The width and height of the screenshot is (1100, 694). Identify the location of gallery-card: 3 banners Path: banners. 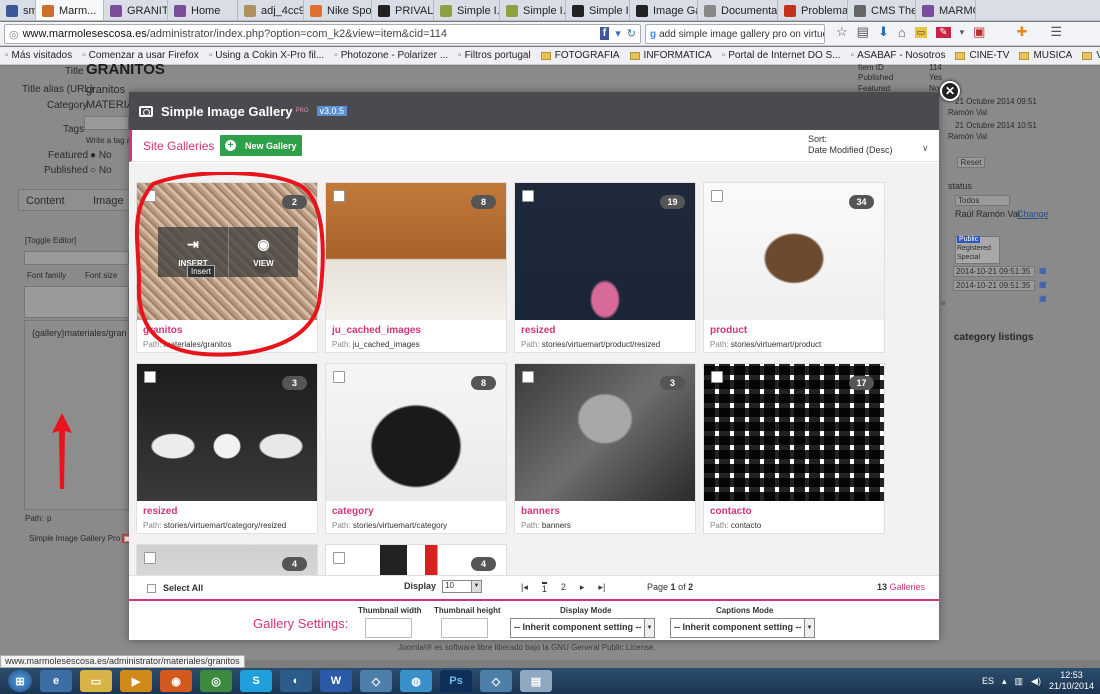
(605, 448).